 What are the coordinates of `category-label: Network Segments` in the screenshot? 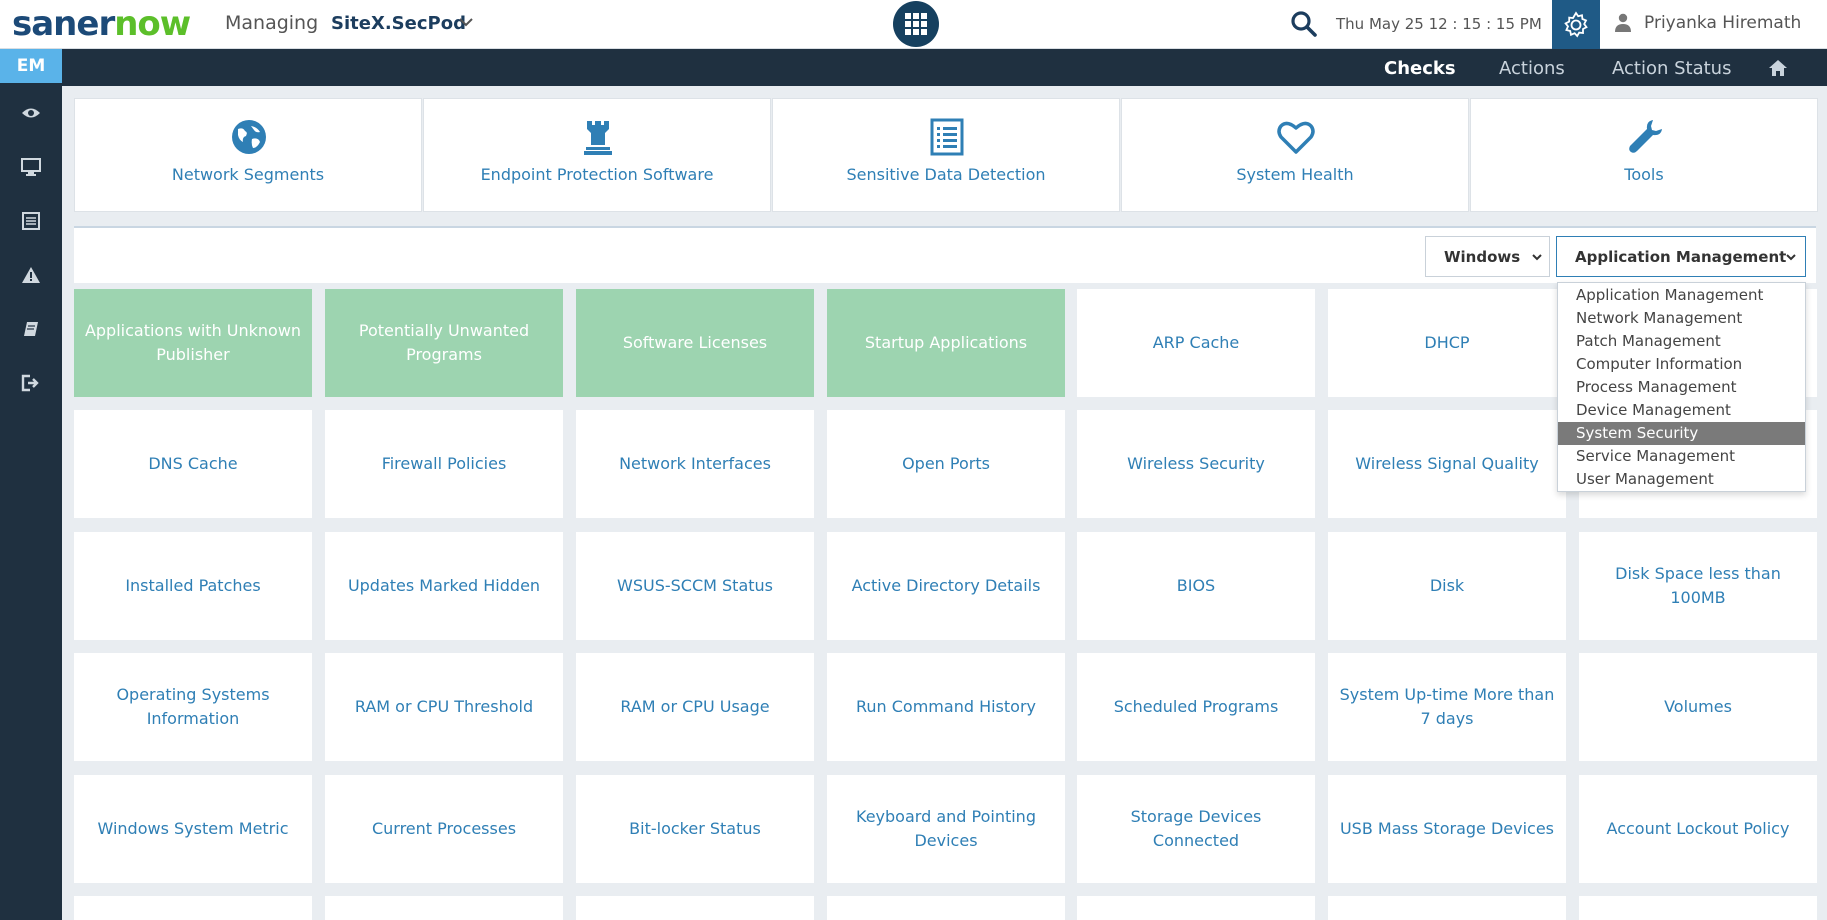 It's located at (248, 174).